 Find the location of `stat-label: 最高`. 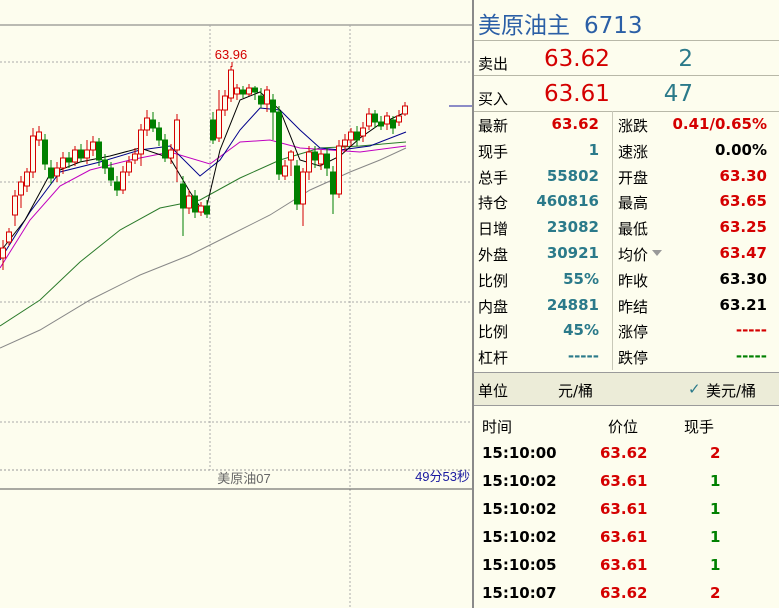

stat-label: 最高 is located at coordinates (633, 203).